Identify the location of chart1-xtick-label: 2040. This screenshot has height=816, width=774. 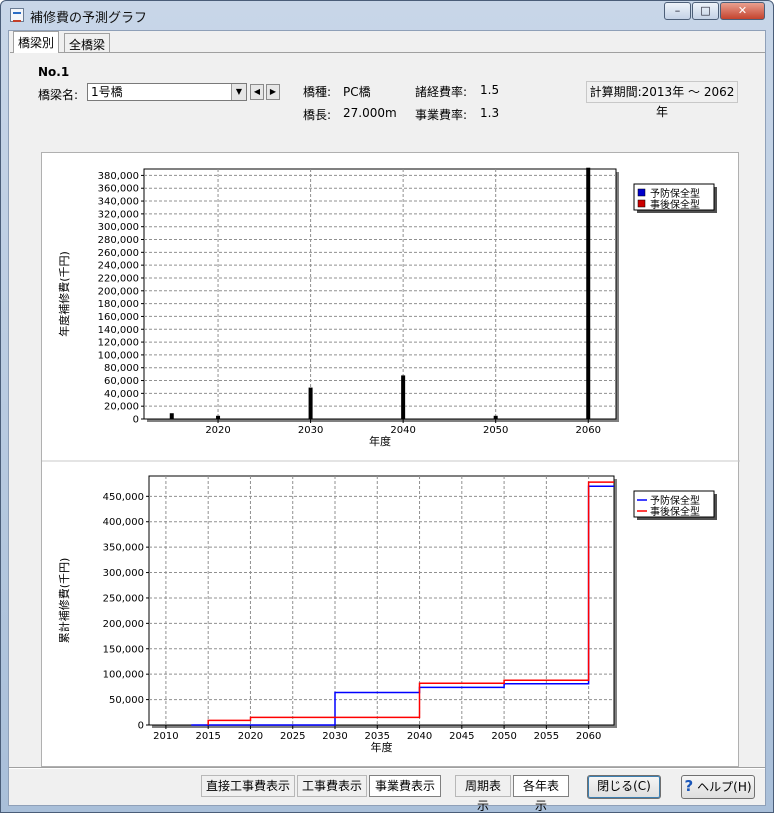
(402, 430).